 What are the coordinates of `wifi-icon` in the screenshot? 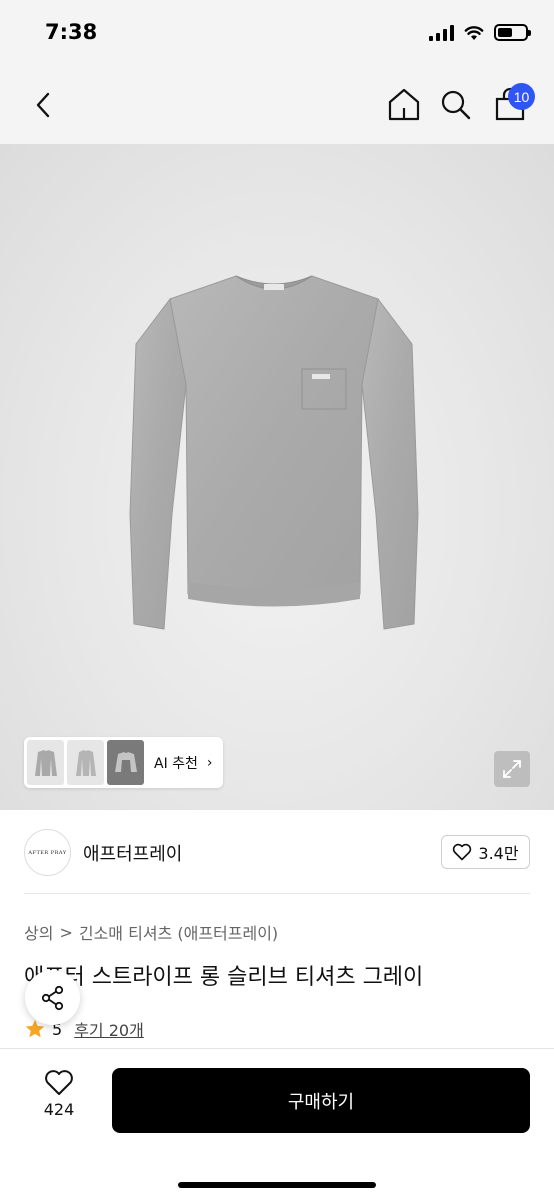 It's located at (474, 32).